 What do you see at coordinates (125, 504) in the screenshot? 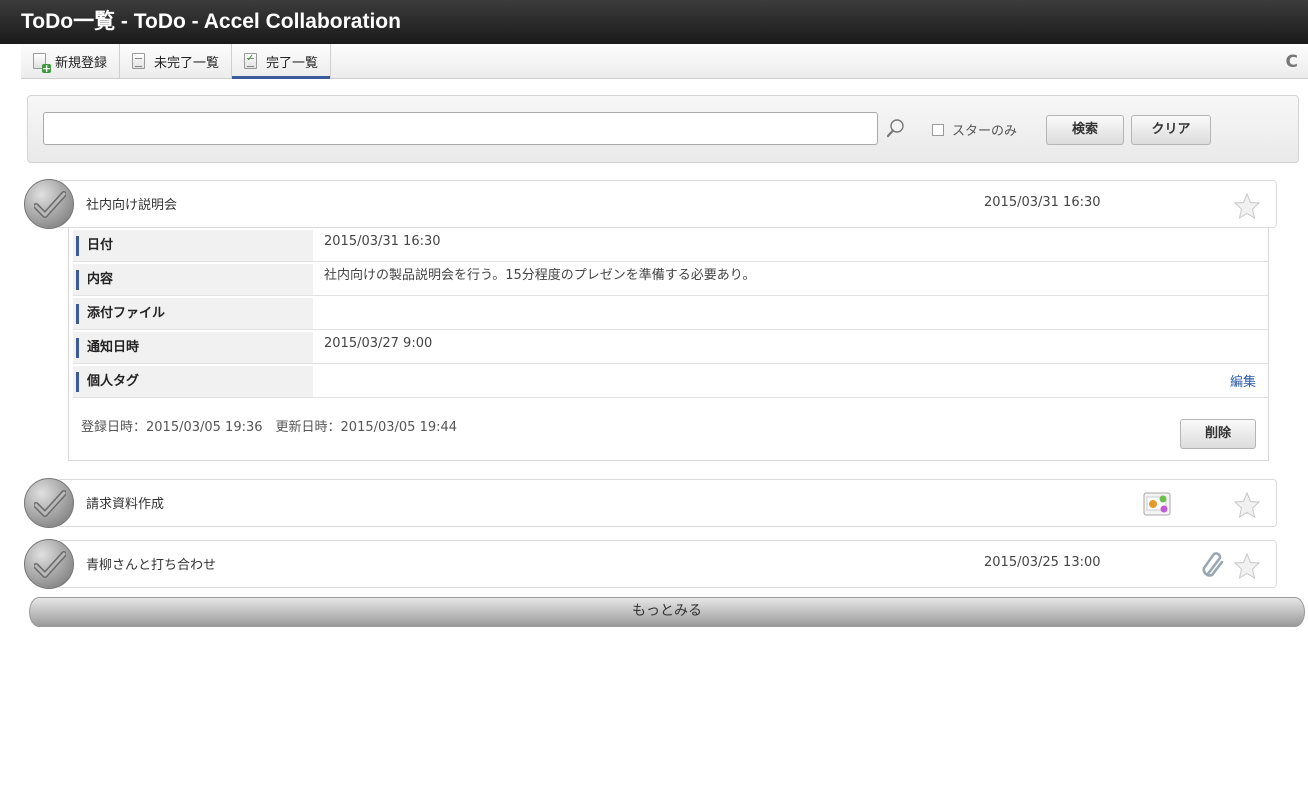
I see `todo-title: 請求資料作成` at bounding box center [125, 504].